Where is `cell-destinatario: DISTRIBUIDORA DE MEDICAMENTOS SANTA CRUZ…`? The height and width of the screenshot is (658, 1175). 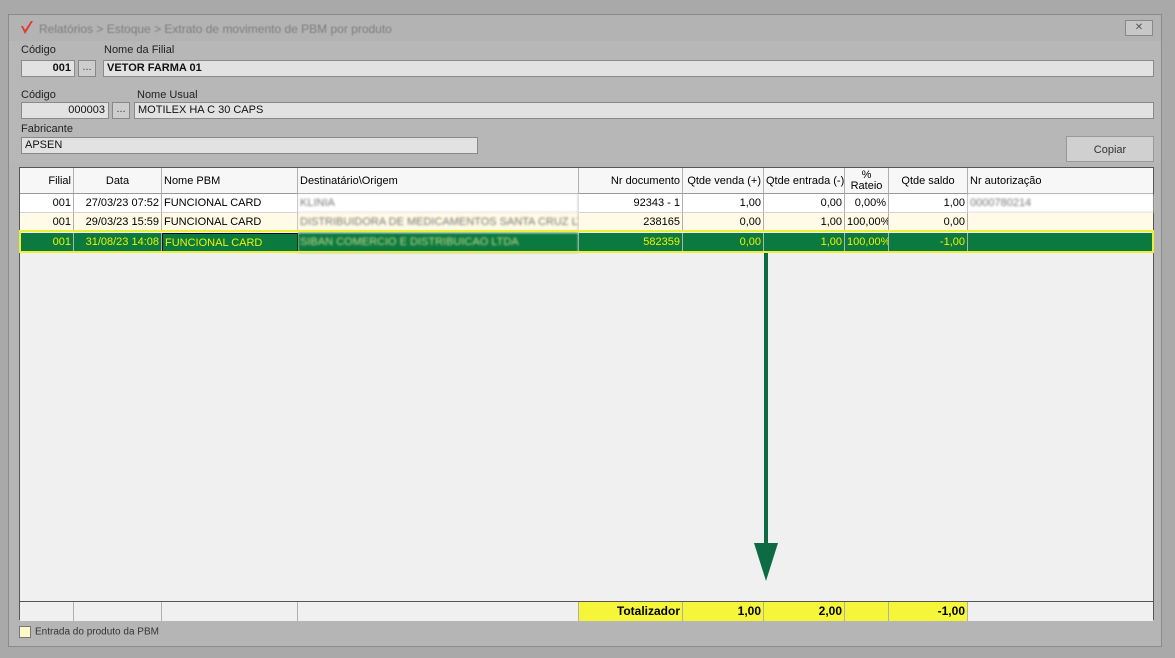
cell-destinatario: DISTRIBUIDORA DE MEDICAMENTOS SANTA CRUZ… is located at coordinates (438, 222).